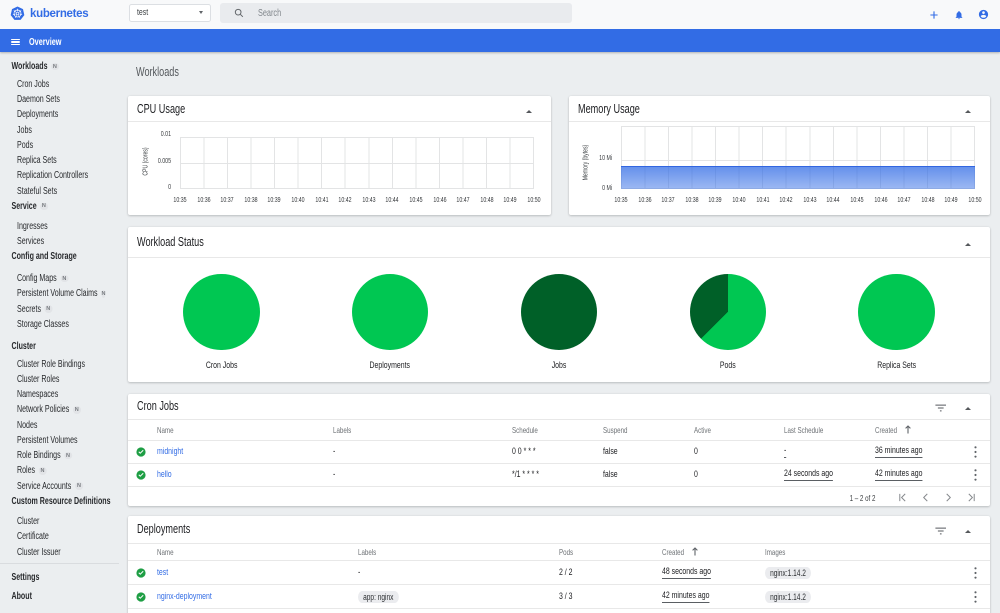 The height and width of the screenshot is (613, 1000). Describe the element at coordinates (230, 572) in the screenshot. I see `resource-link: test` at that location.